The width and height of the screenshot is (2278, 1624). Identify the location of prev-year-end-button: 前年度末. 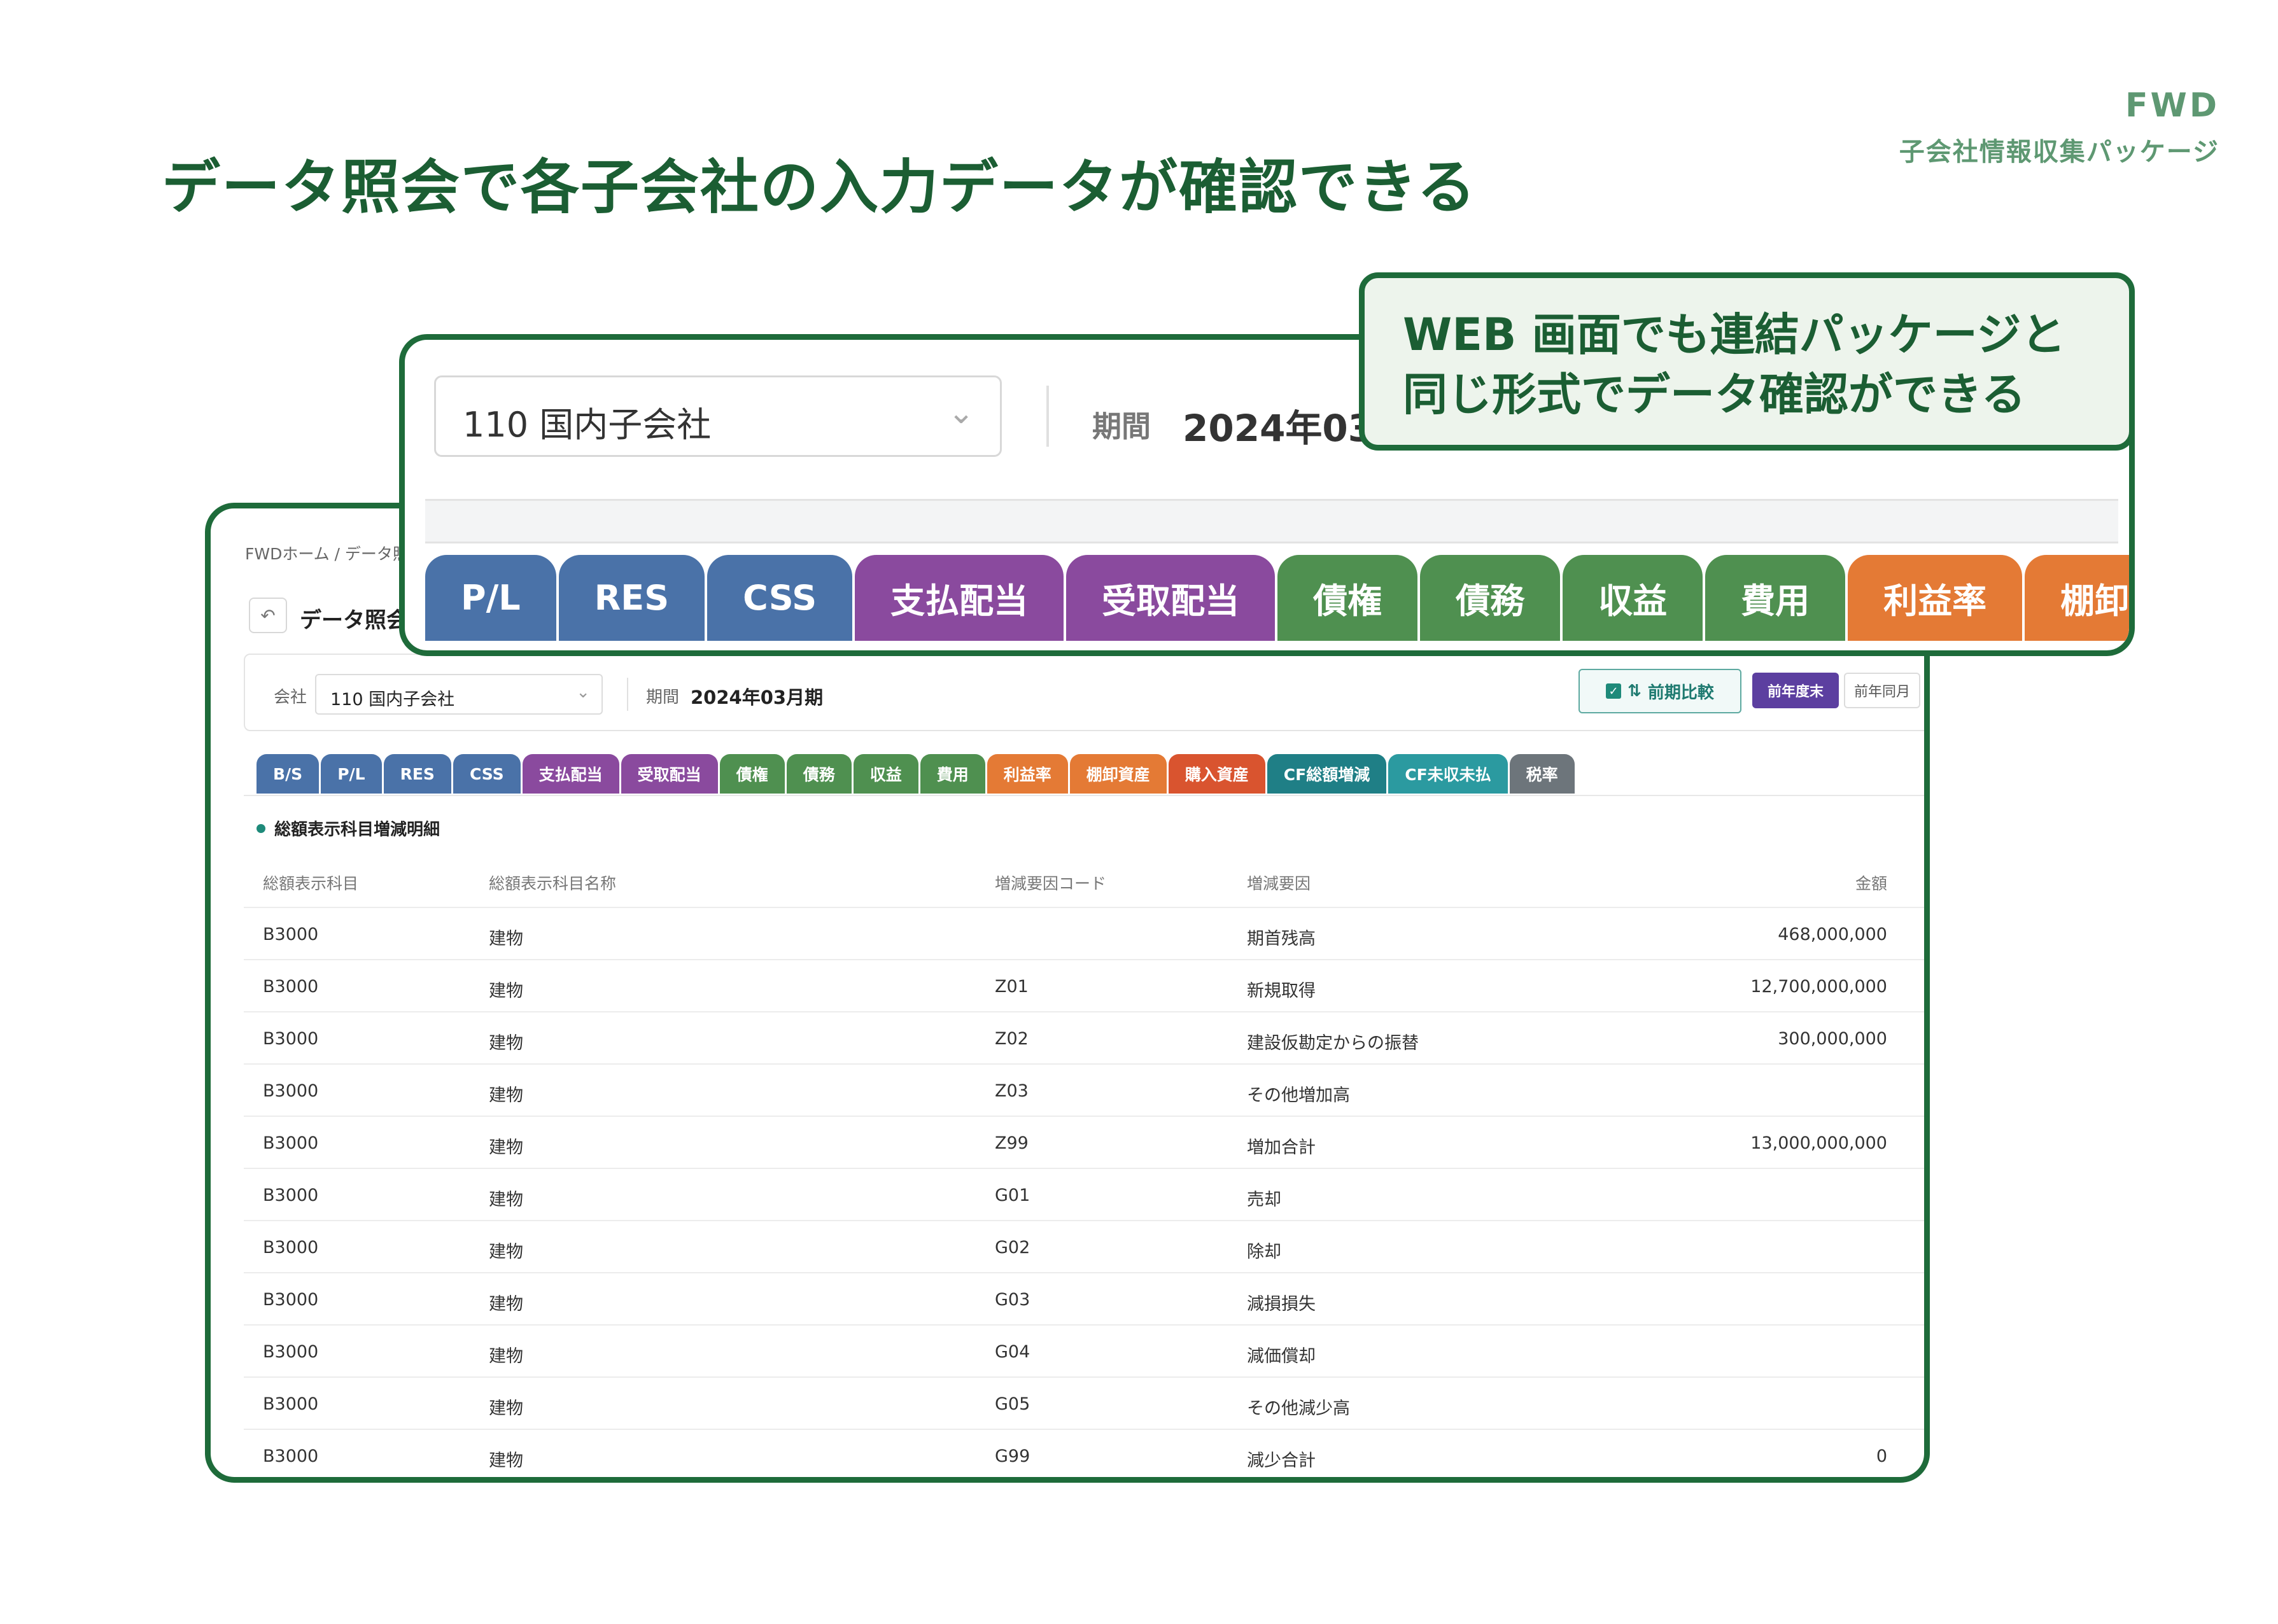
(1796, 690).